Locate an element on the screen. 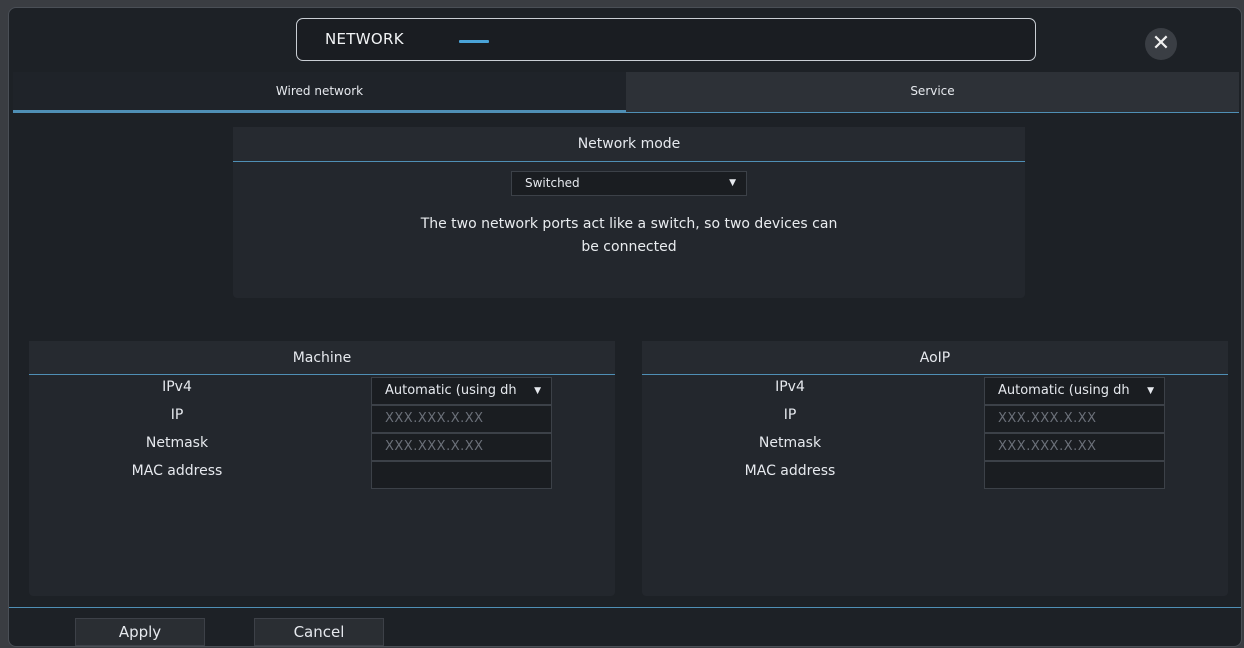  network-mode-header: Network mode is located at coordinates (629, 144).